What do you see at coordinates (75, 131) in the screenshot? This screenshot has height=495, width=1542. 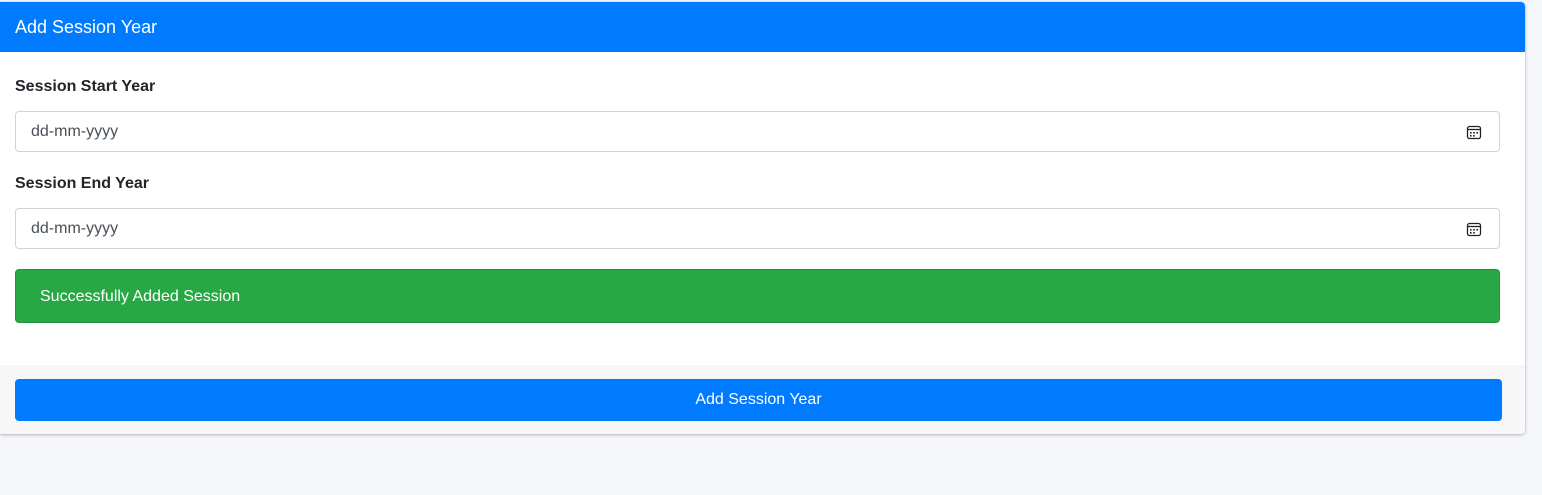 I see `session-start-placeholder: dd-mm-yyyy` at bounding box center [75, 131].